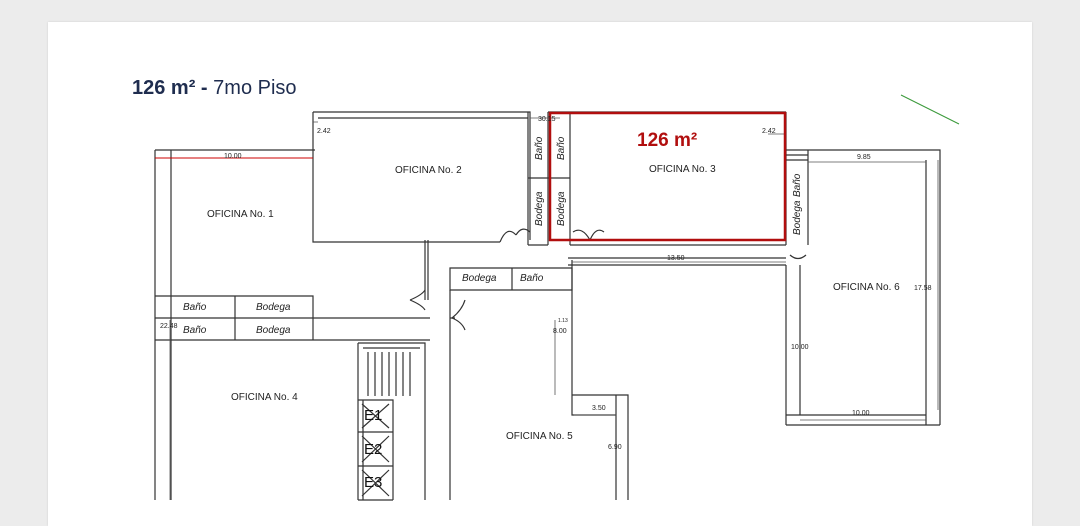  I want to click on room-bodega-6: Bodega, so click(797, 217).